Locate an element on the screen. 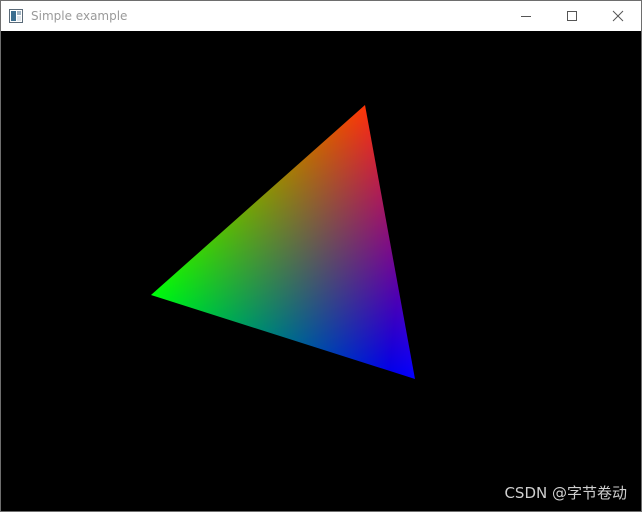 Image resolution: width=642 pixels, height=512 pixels. watermark-text: CSDN @字节卷动 is located at coordinates (565, 493).